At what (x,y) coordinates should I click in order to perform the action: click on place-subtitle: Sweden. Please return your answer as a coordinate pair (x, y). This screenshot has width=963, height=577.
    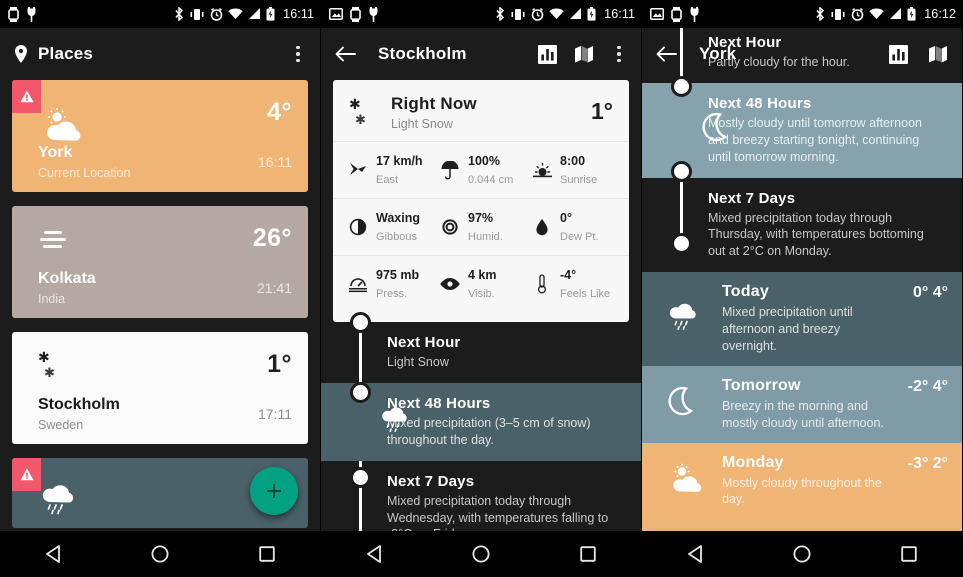
    Looking at the image, I should click on (61, 425).